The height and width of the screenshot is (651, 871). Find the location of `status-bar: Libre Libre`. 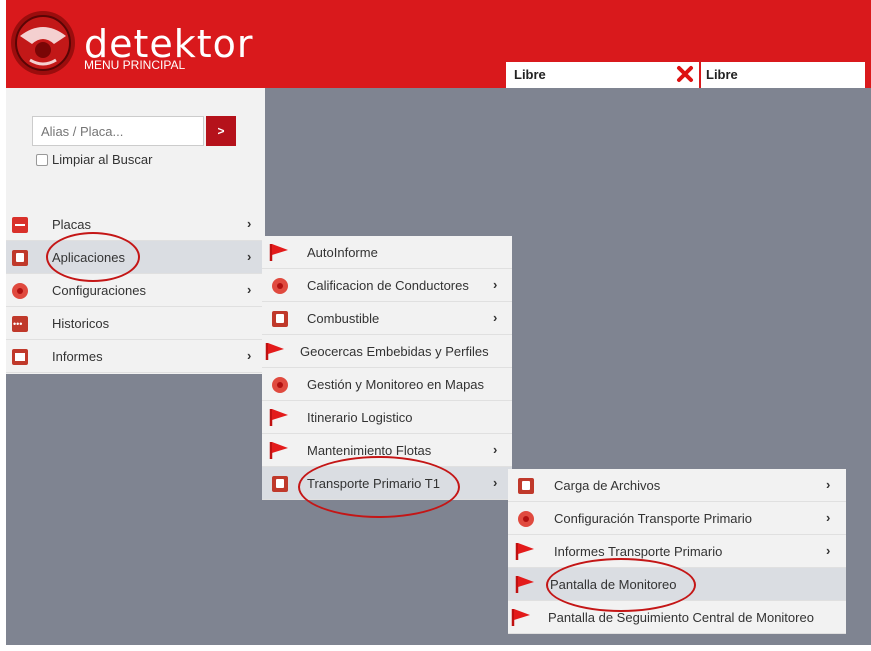

status-bar: Libre Libre is located at coordinates (685, 75).